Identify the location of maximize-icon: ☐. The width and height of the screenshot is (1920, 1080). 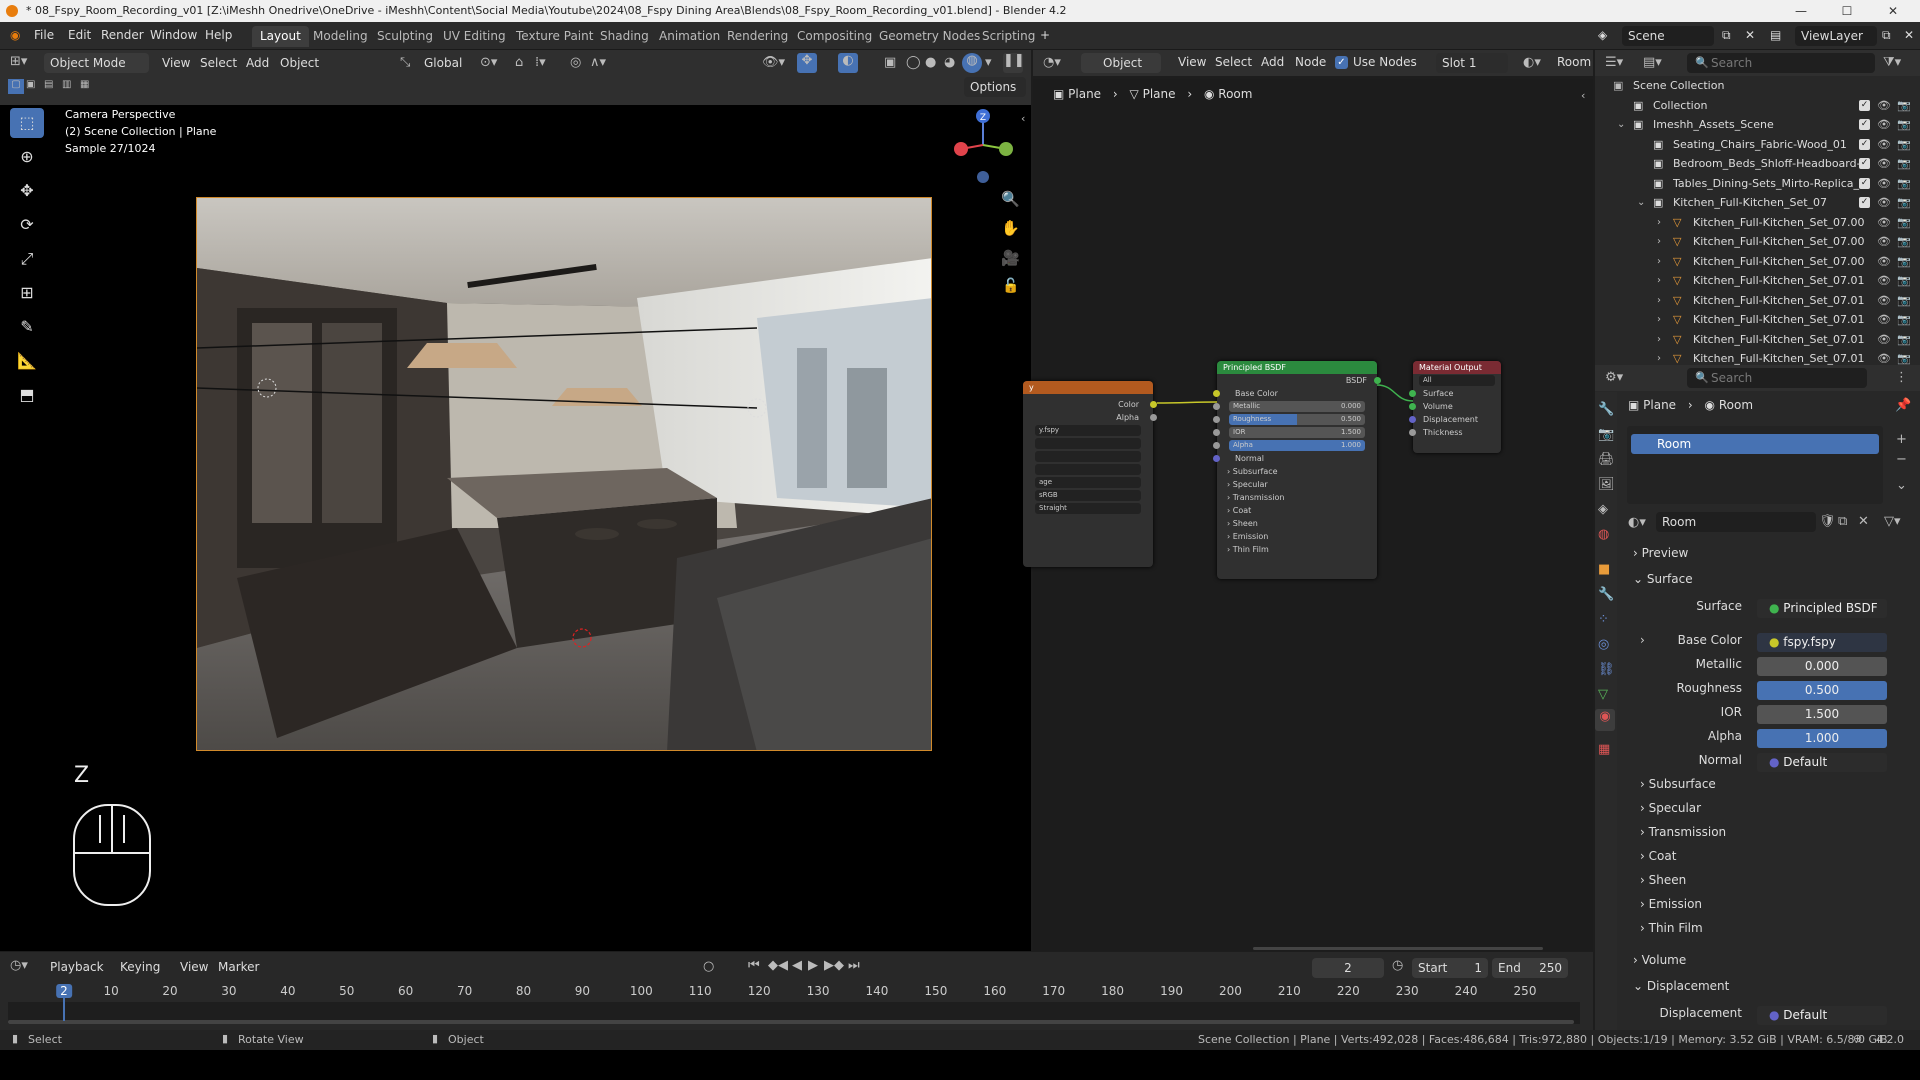
(1847, 11).